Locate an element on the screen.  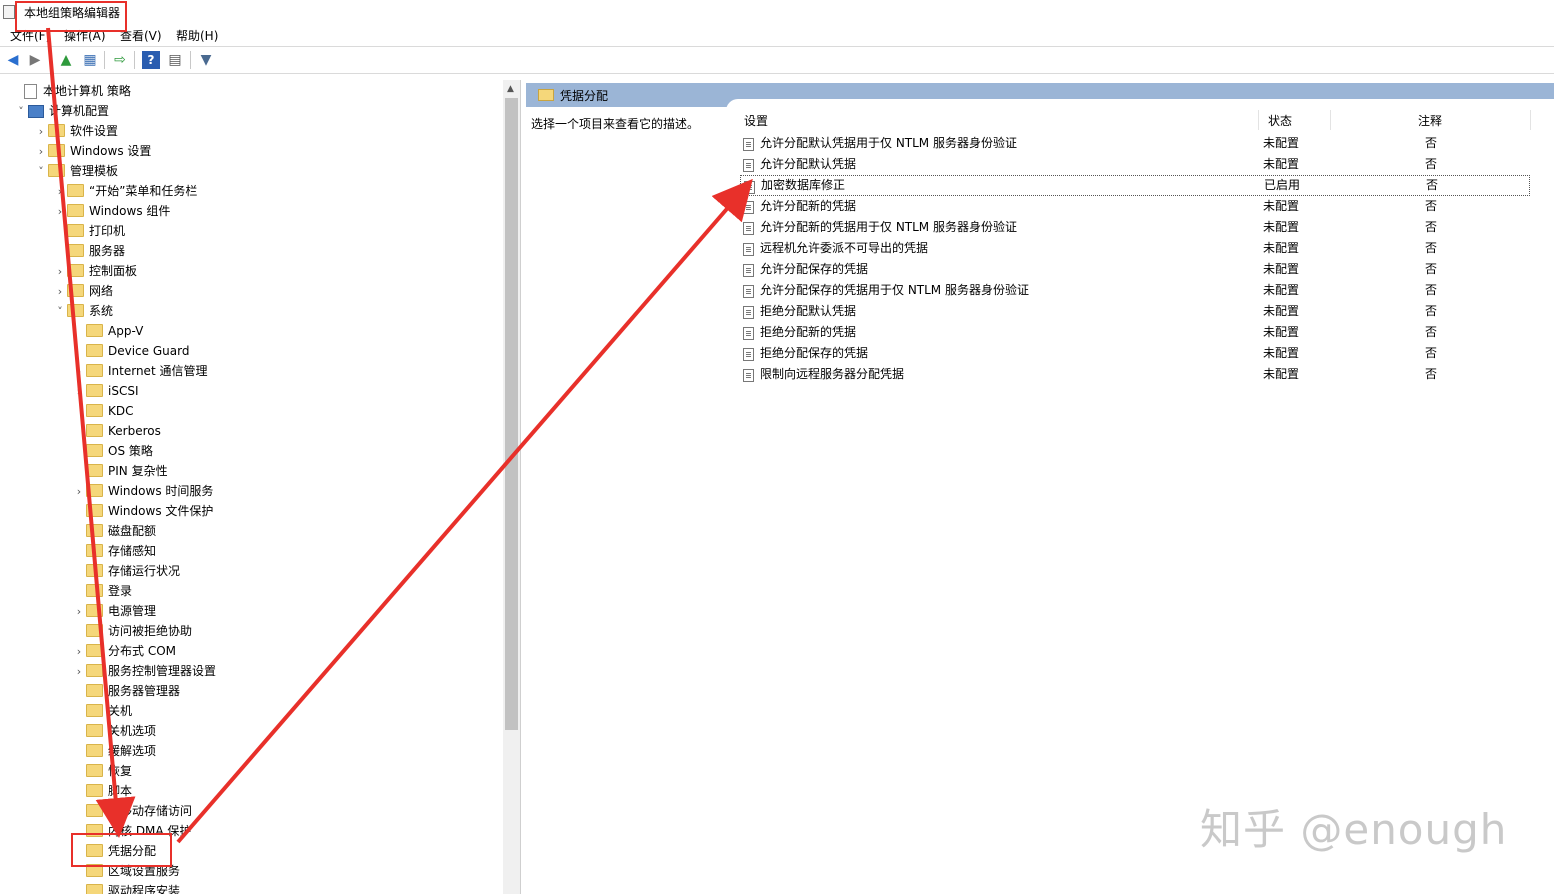
arrow-to-tree-item is located at coordinates (91, 432).